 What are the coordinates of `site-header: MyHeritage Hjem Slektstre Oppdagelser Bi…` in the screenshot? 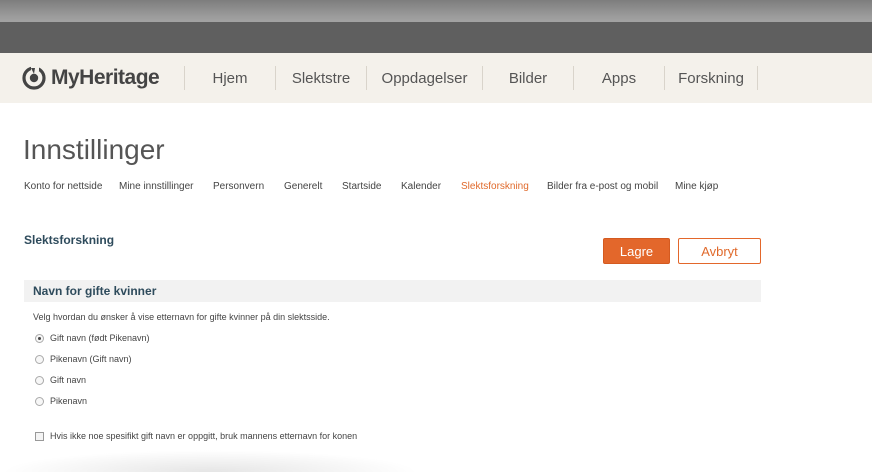 It's located at (436, 78).